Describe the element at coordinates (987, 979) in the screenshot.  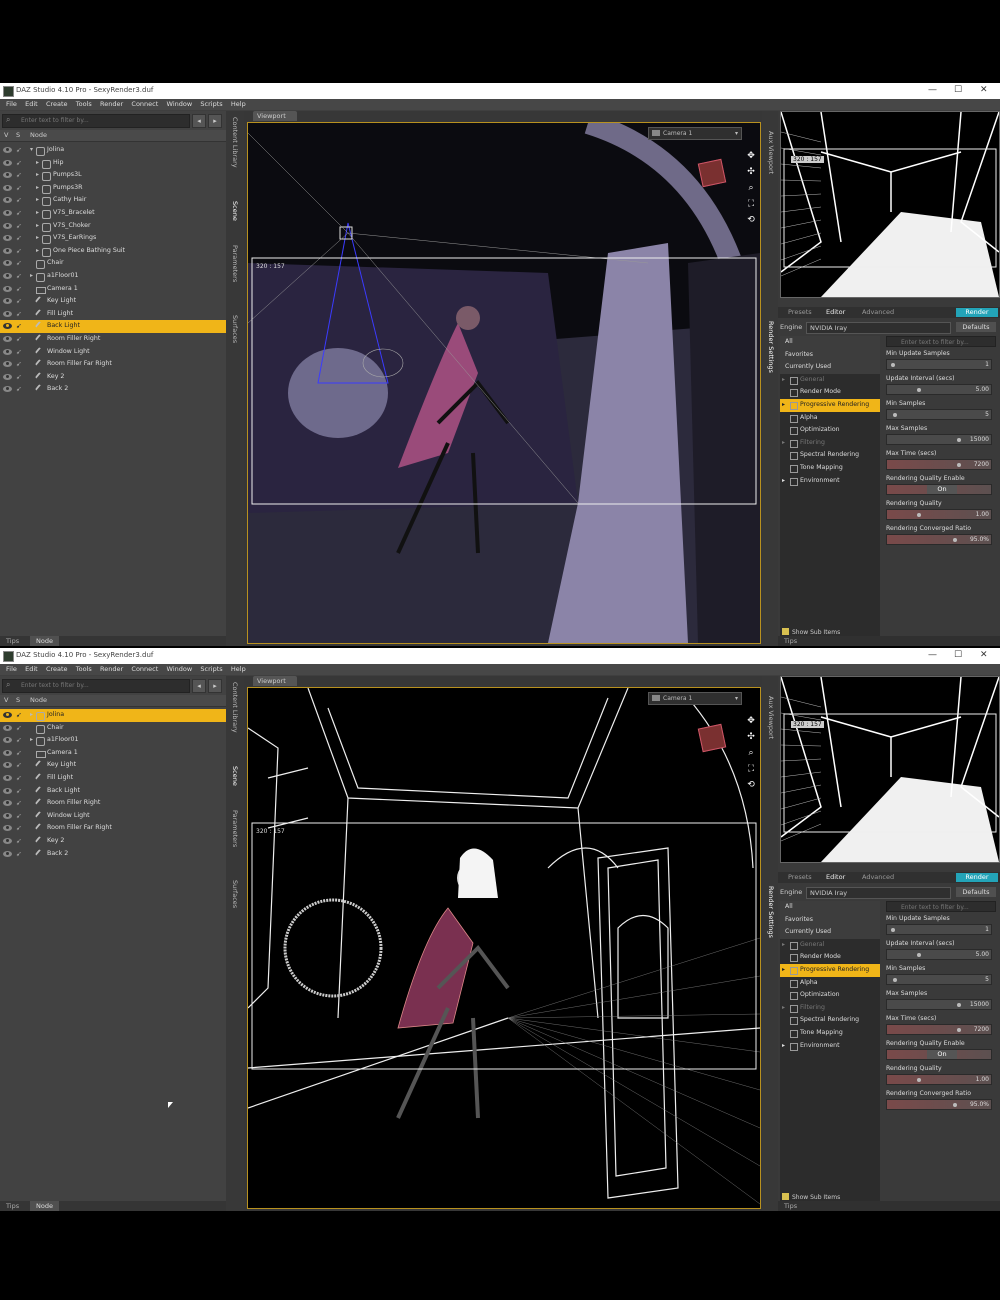
I see `property-value: 5` at that location.